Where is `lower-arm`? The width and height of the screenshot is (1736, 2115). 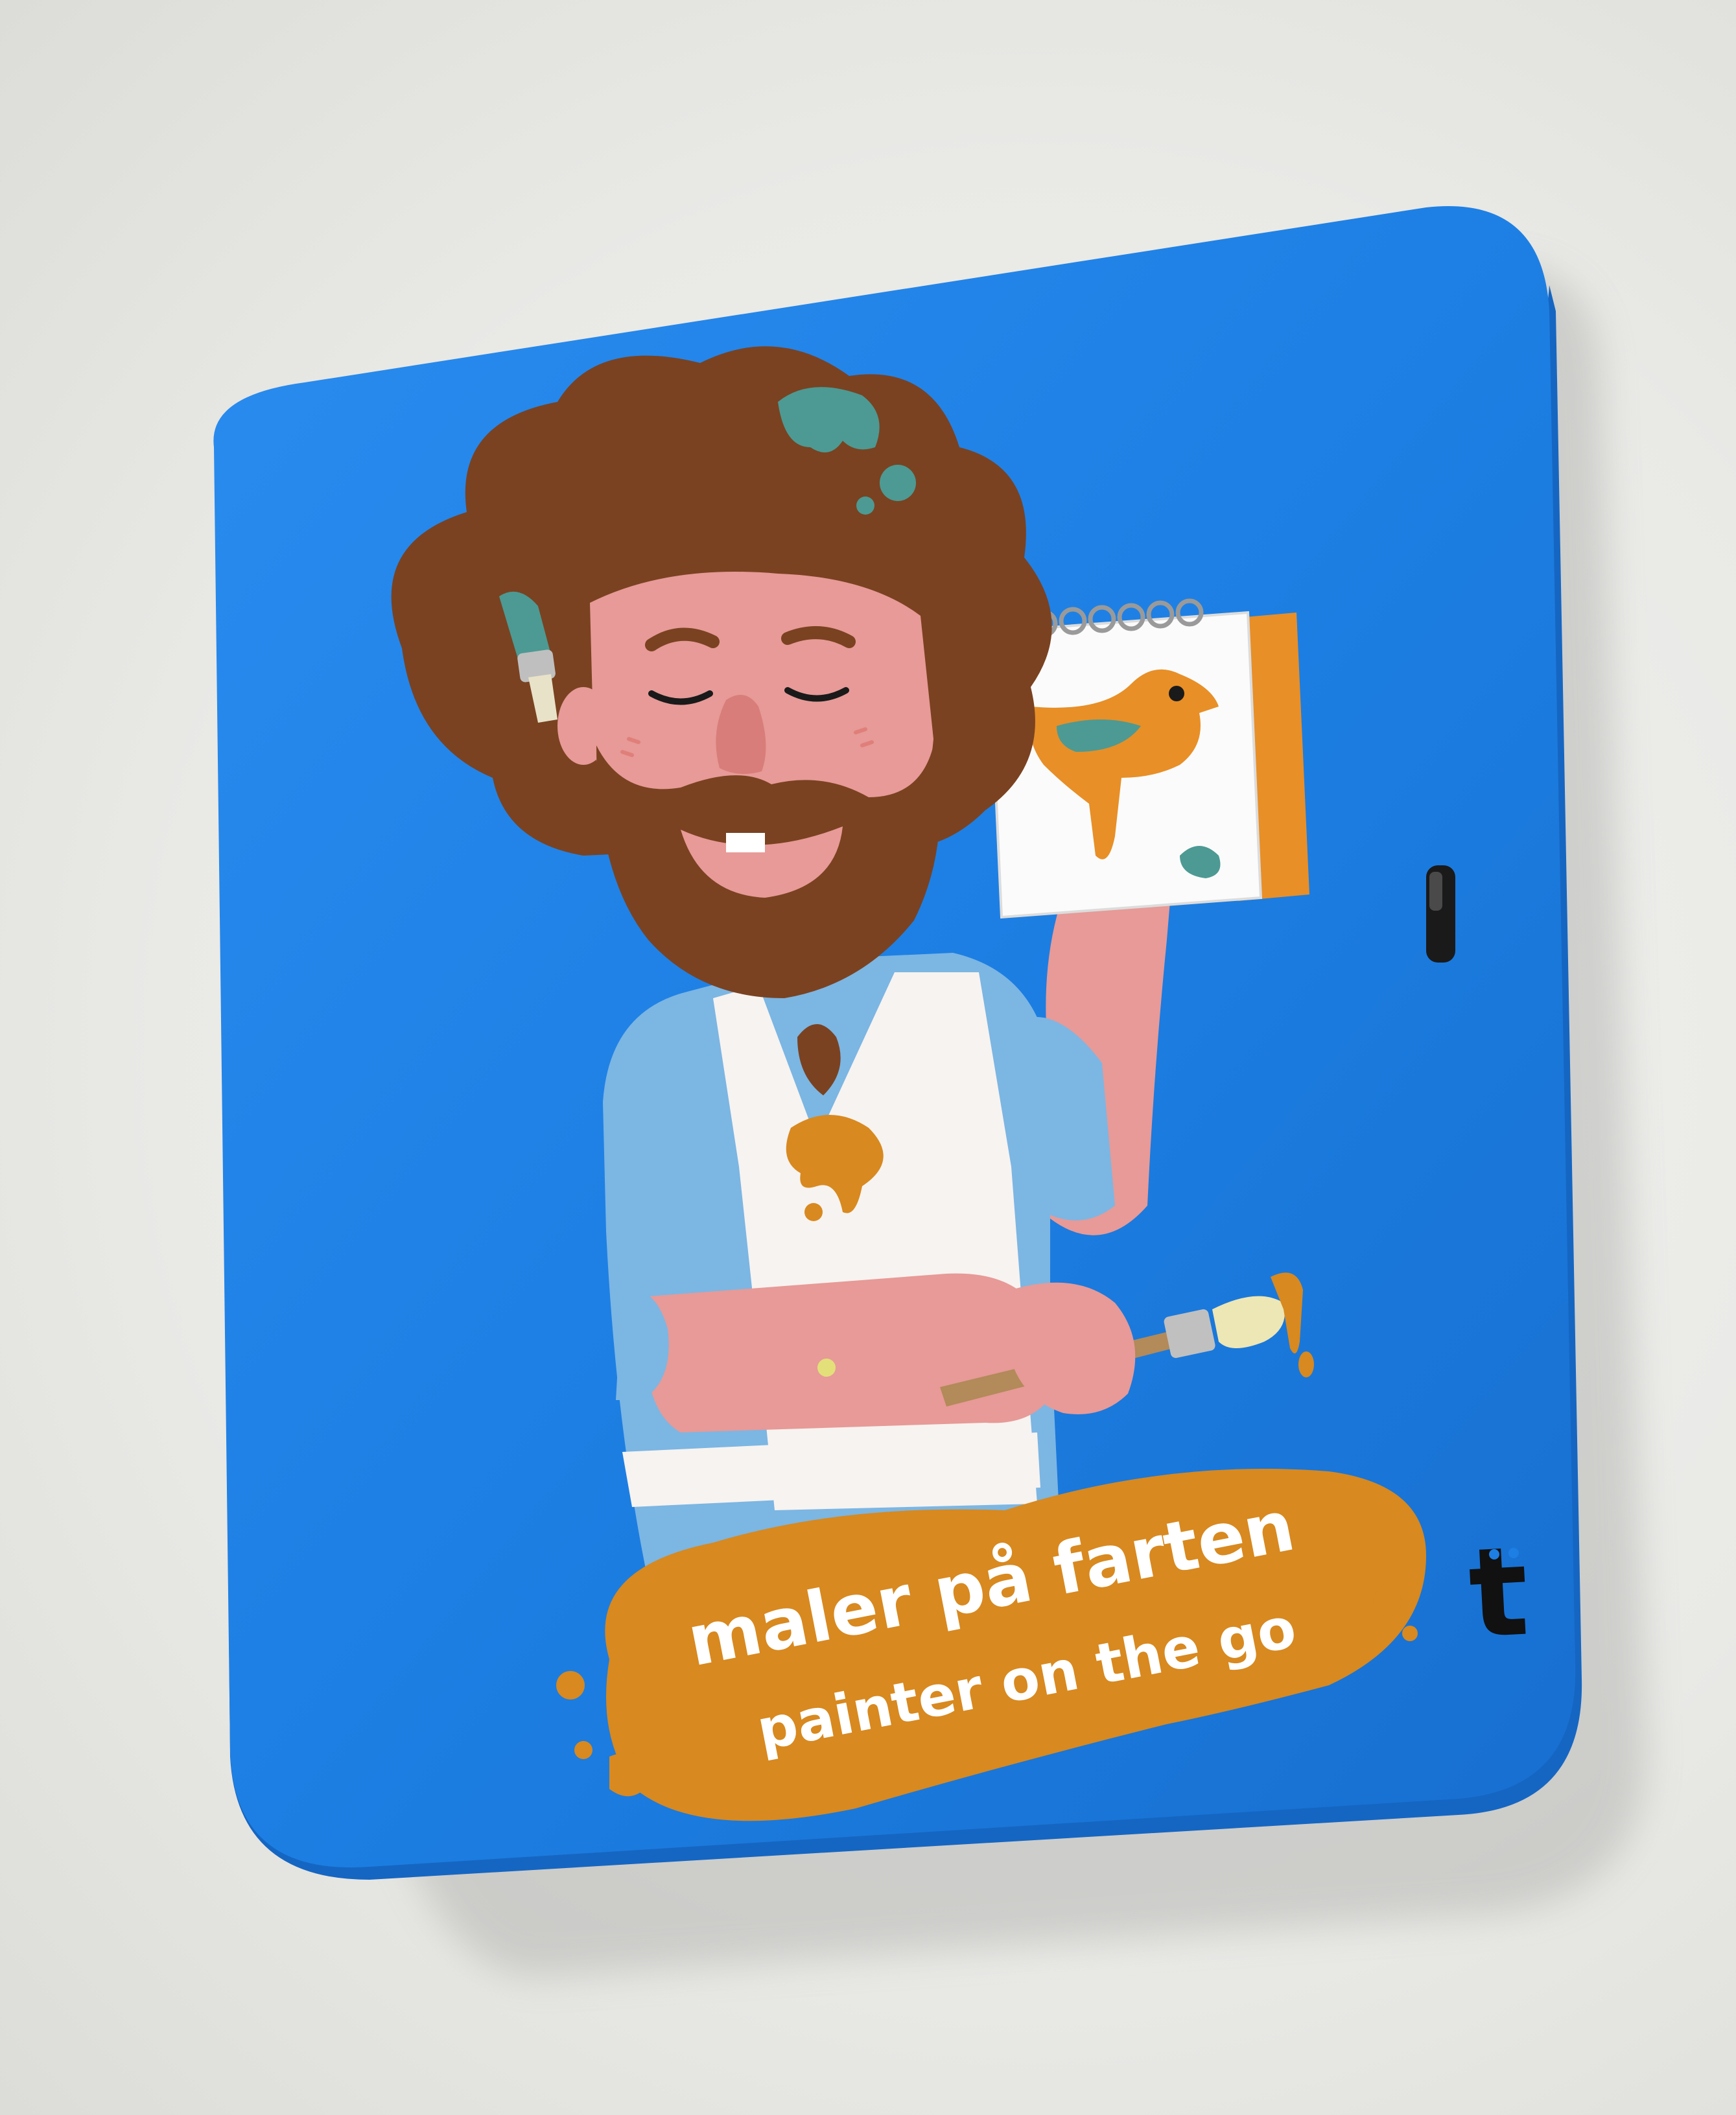 lower-arm is located at coordinates (851, 1352).